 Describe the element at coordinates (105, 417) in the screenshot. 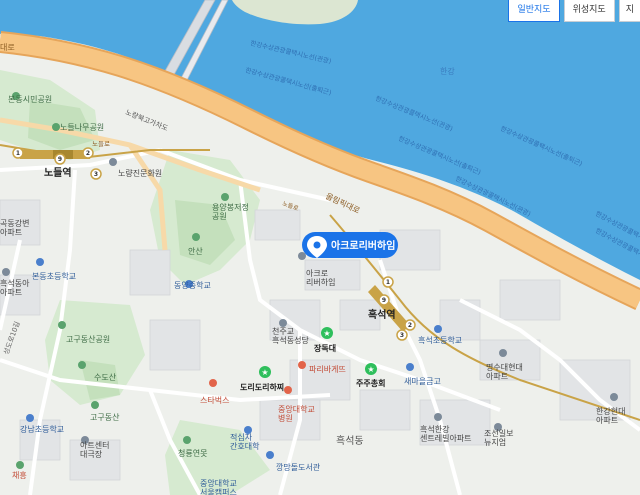

I see `svg-text: 고구동산` at that location.